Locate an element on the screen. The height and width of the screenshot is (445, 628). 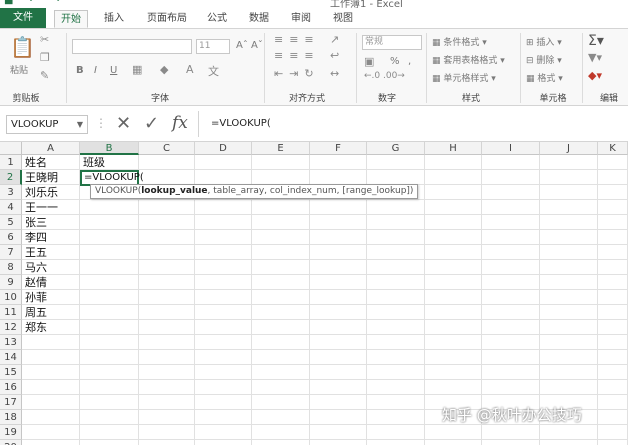
cell-a6: 李四 is located at coordinates (35, 237).